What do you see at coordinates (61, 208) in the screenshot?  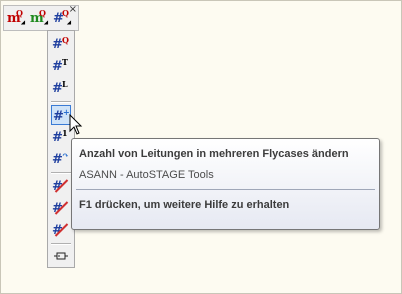 I see `hash-delete-up-button: #` at bounding box center [61, 208].